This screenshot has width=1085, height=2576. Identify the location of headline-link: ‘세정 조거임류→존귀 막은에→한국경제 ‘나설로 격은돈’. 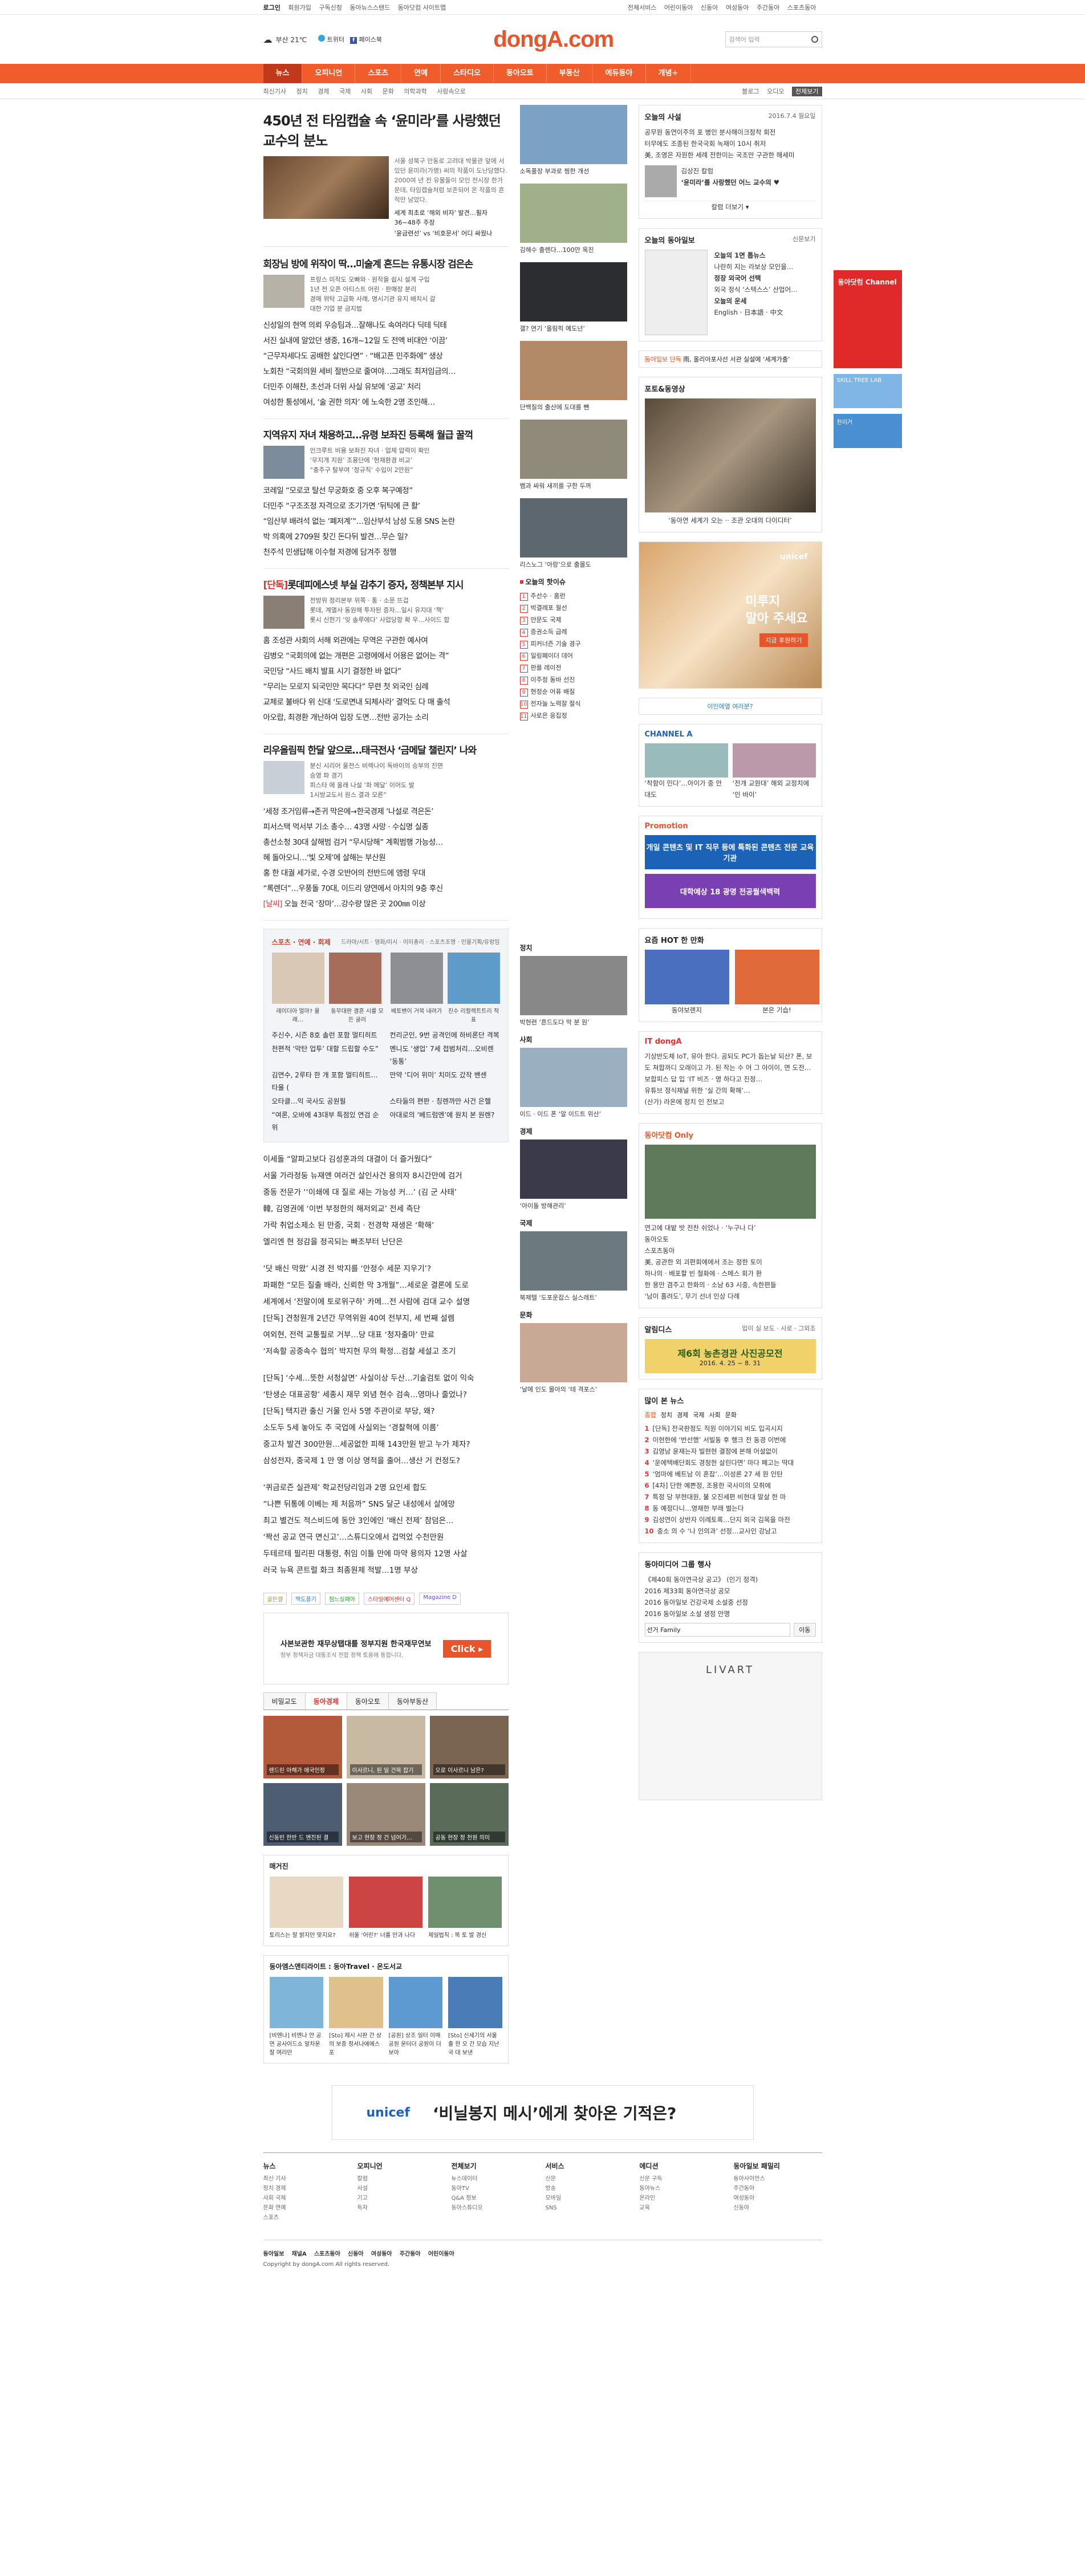
(386, 812).